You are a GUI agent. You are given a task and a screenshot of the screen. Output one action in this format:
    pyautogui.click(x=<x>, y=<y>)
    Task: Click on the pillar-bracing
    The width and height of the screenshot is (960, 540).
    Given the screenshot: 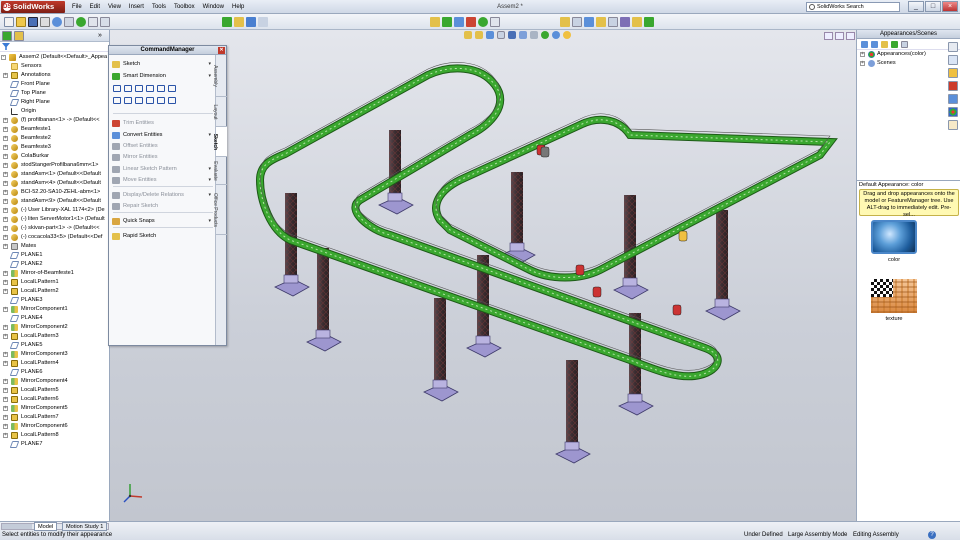 What is the action you would take?
    pyautogui.click(x=630, y=242)
    